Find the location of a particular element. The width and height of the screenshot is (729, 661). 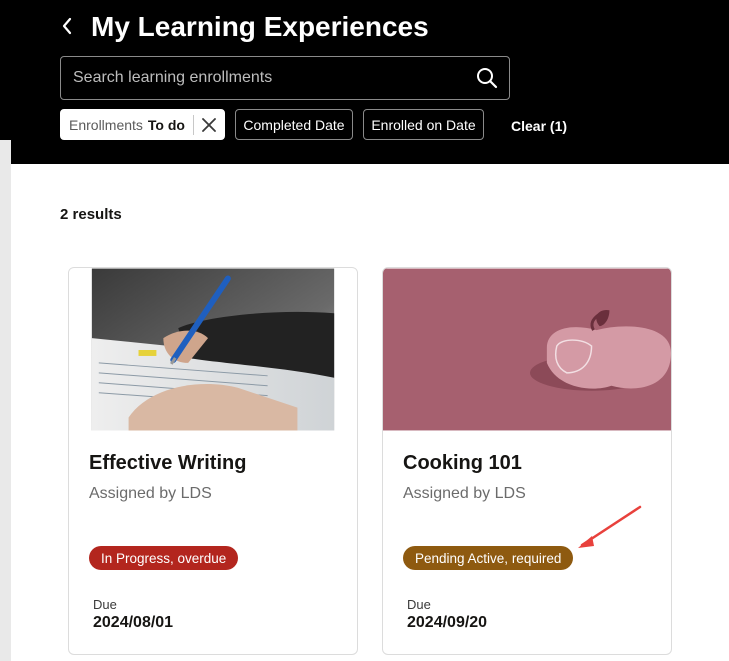

search-icon is located at coordinates (487, 78).